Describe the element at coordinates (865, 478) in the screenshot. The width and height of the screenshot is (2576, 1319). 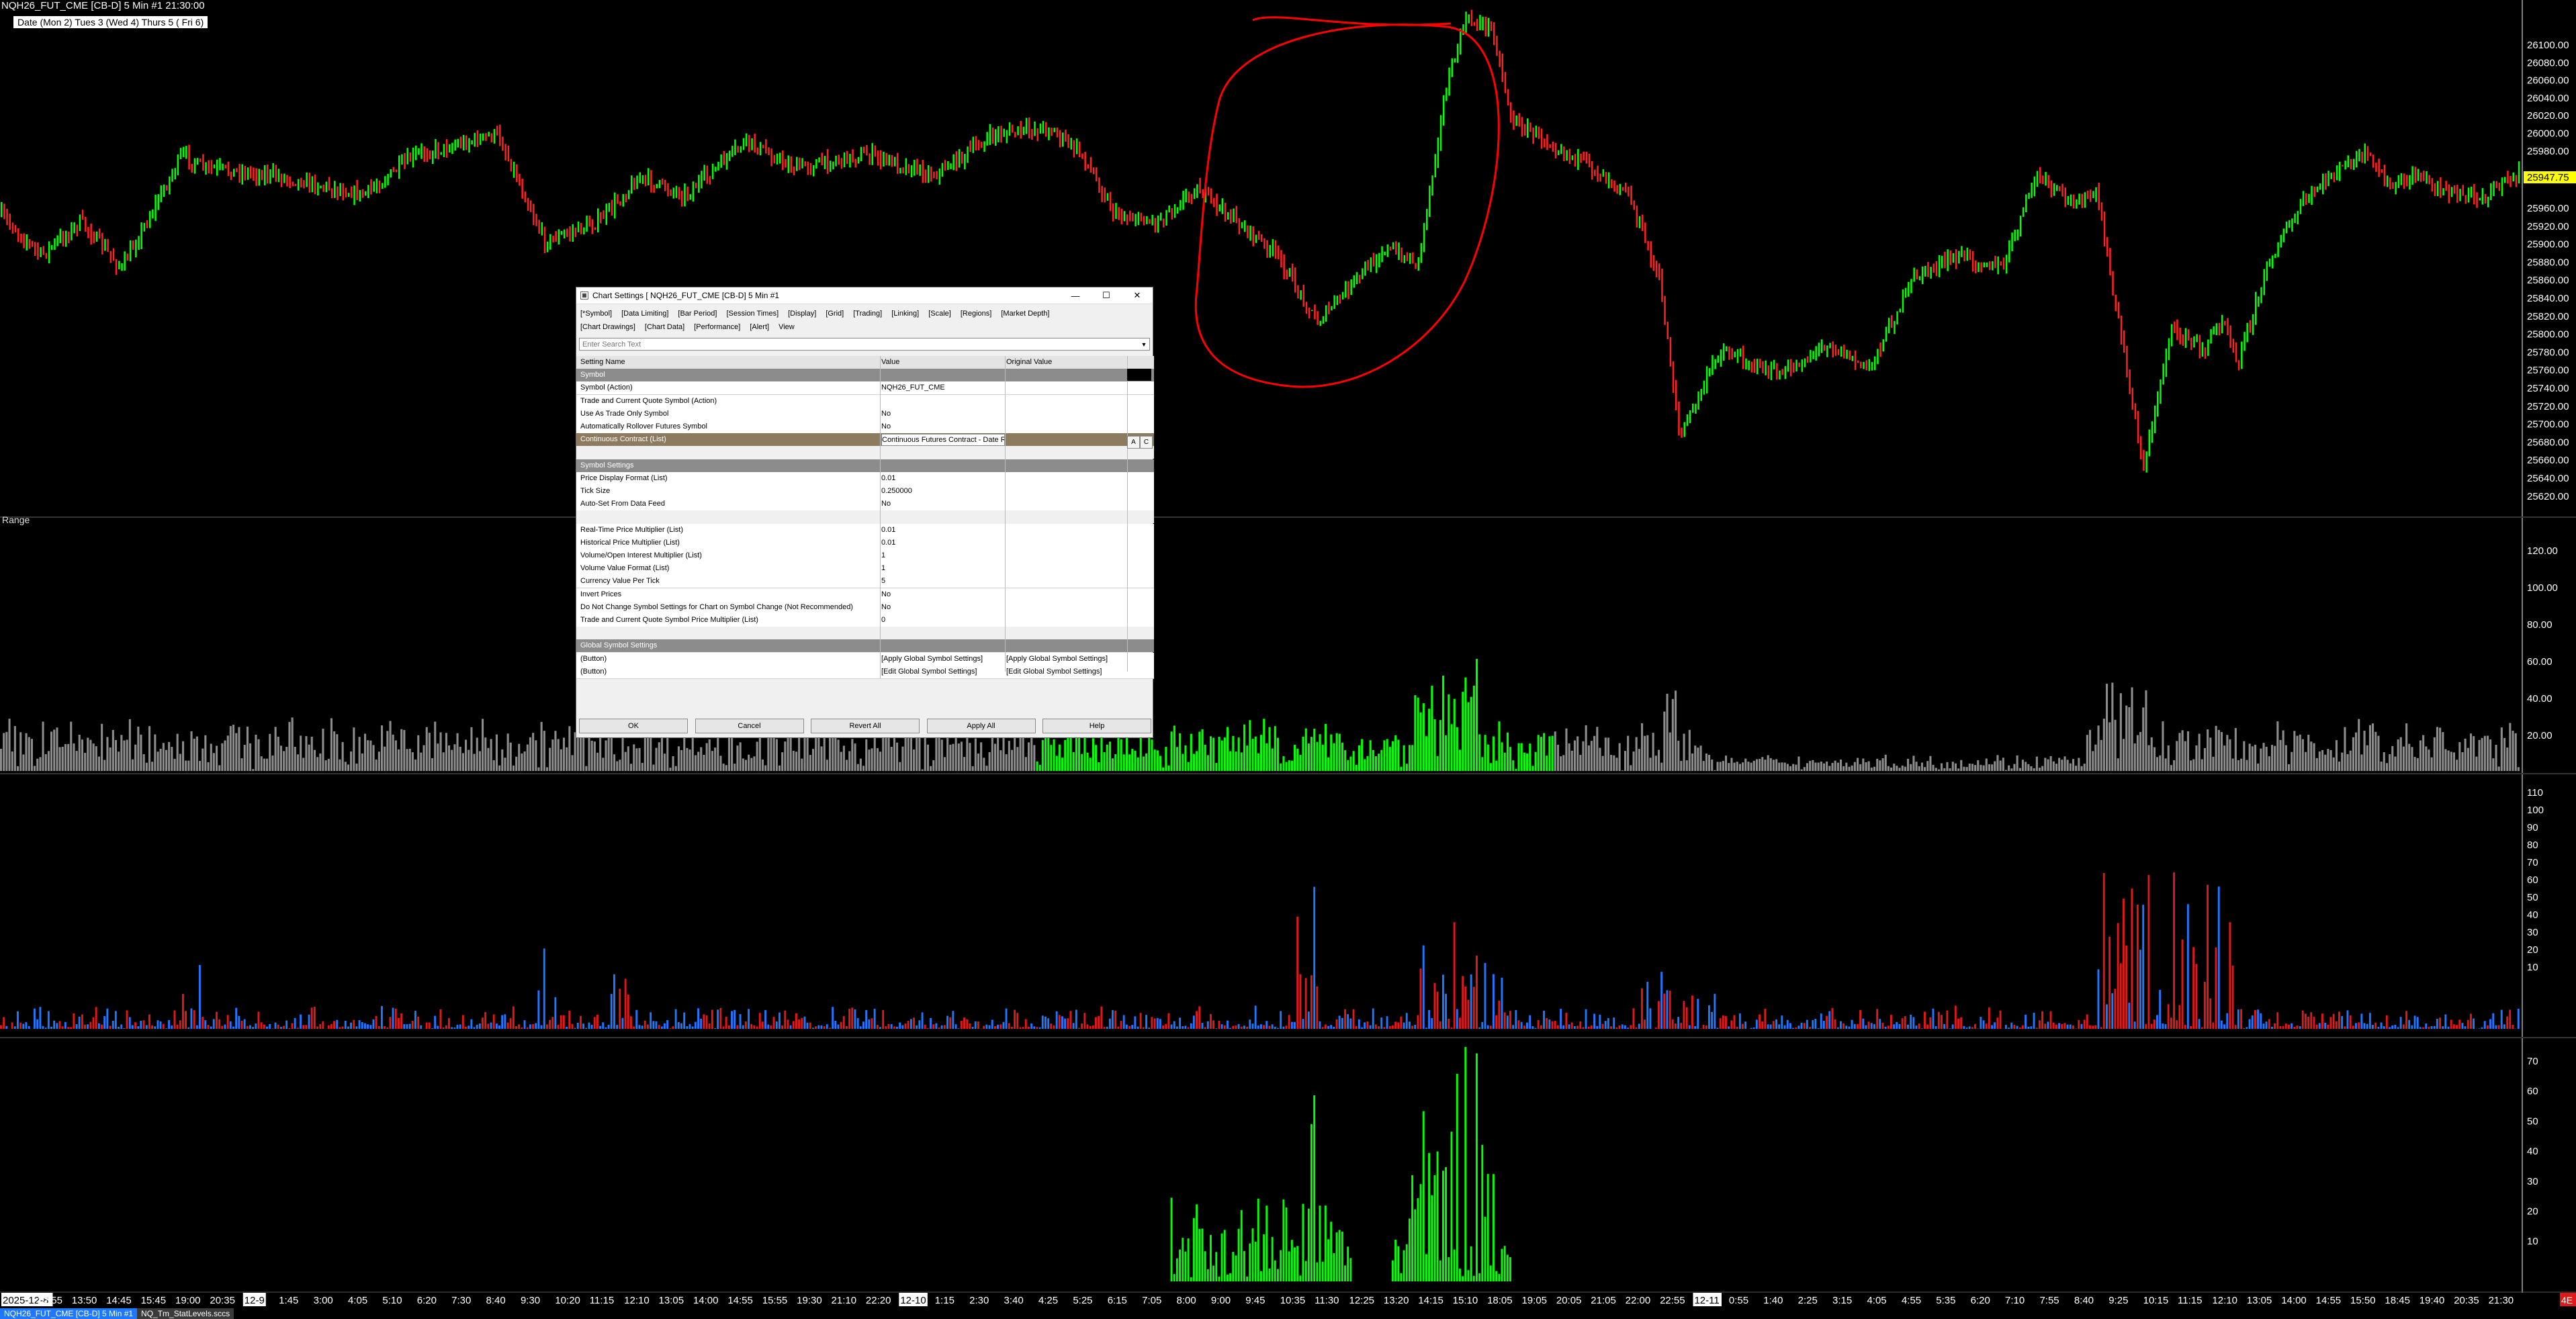
I see `grid-row: Price Display Format (List) 0.01` at that location.